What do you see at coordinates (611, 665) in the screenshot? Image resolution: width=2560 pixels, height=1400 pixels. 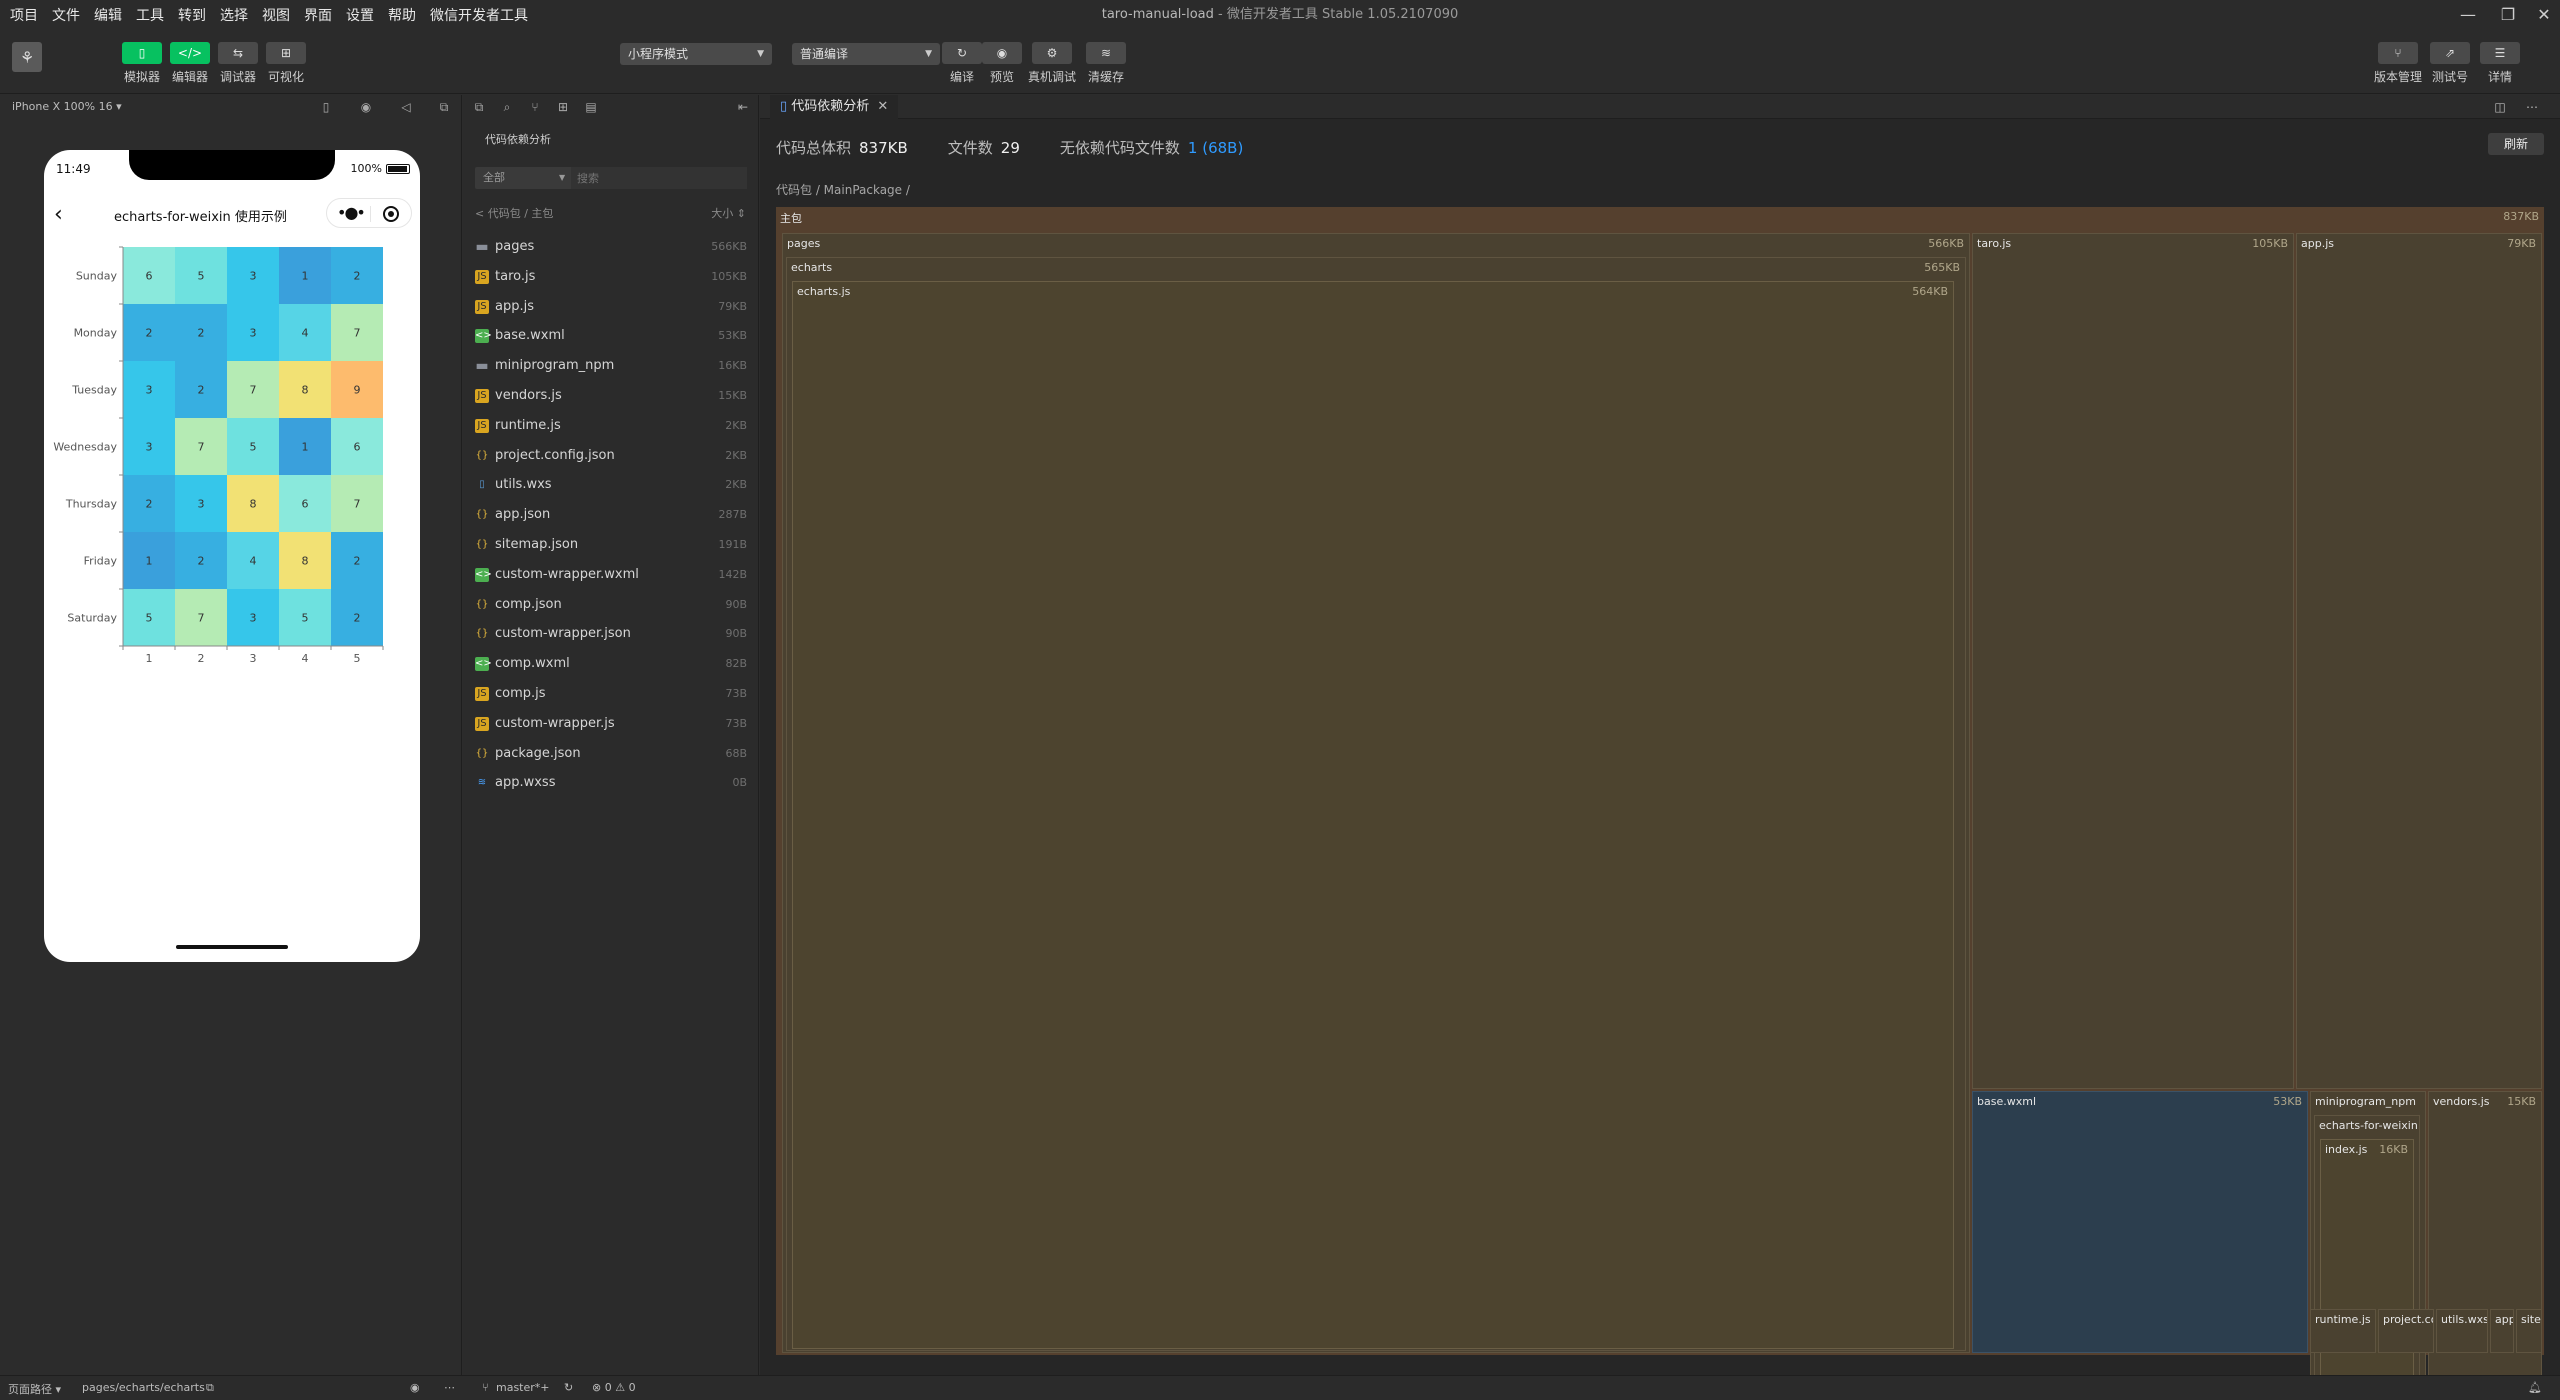 I see `file-row: <> comp.wxml 82B` at bounding box center [611, 665].